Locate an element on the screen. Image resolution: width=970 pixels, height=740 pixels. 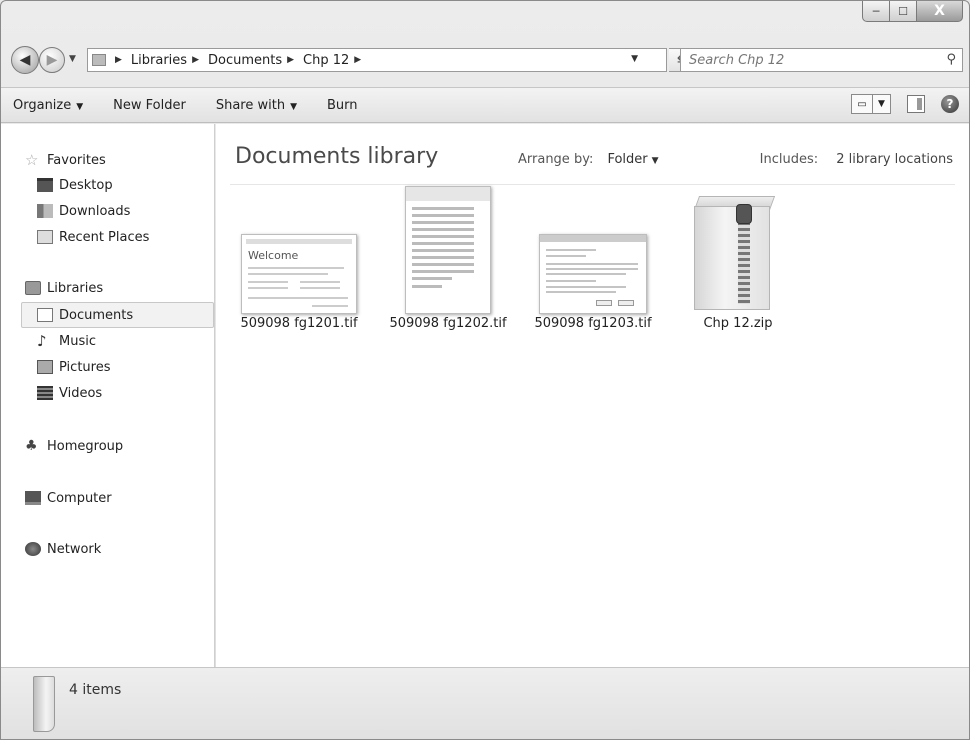
sidebar-item-computer: Computer is located at coordinates (68, 498).